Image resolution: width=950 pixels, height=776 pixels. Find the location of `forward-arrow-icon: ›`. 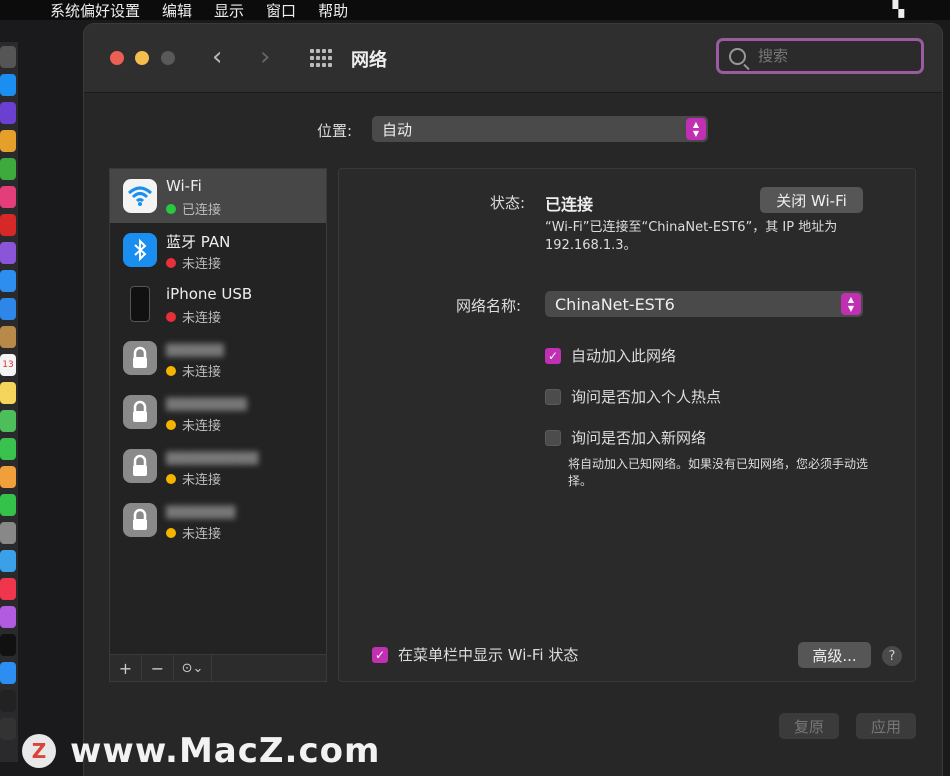

forward-arrow-icon: › is located at coordinates (265, 57).